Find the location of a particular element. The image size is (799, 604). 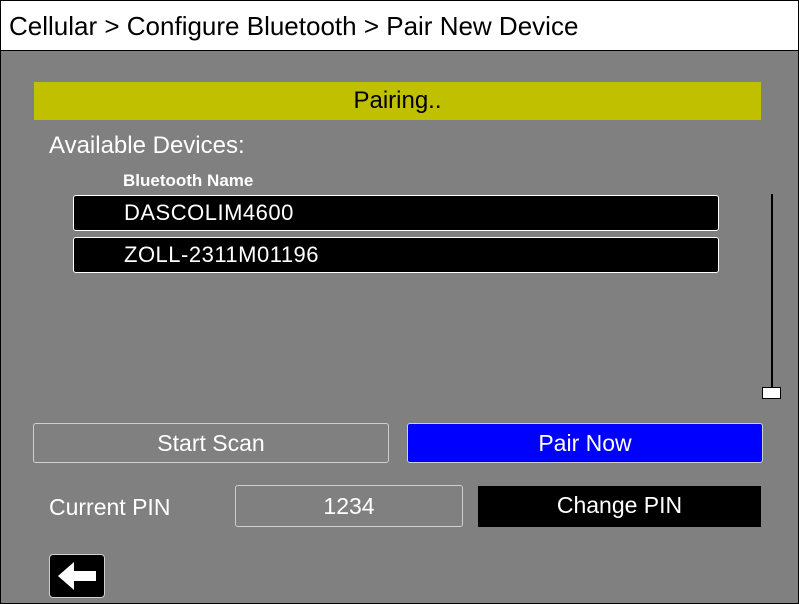

back-button is located at coordinates (77, 576).